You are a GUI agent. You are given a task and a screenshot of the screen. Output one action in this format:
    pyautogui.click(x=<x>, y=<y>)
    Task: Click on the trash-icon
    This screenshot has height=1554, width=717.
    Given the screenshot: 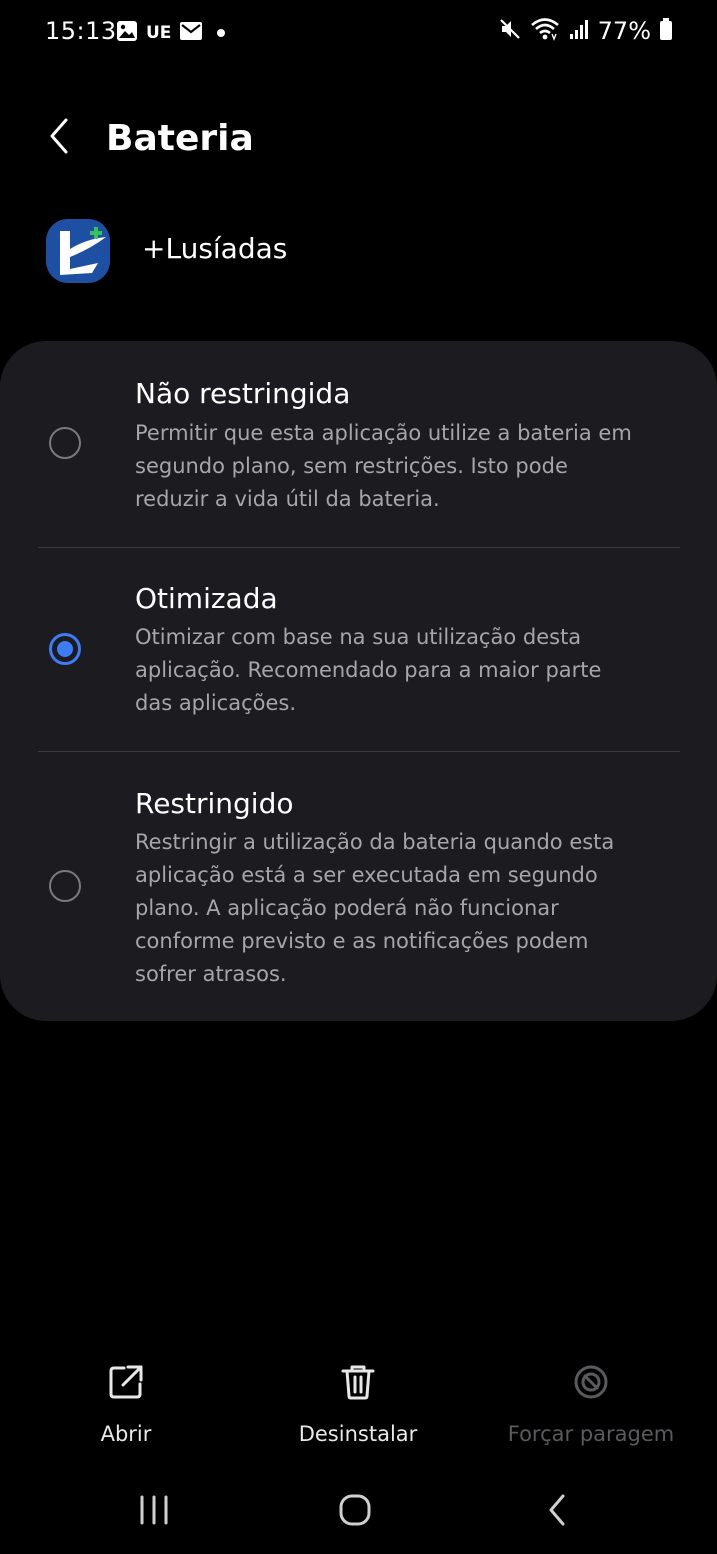 What is the action you would take?
    pyautogui.click(x=358, y=1382)
    